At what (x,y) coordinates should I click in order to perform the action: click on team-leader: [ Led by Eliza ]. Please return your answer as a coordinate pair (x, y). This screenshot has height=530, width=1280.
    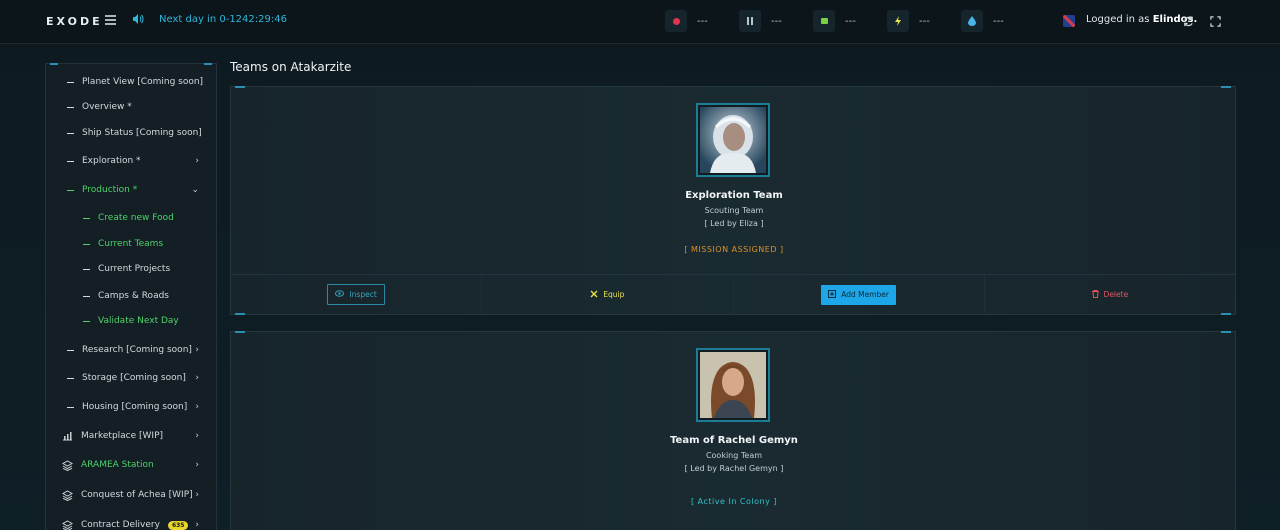
    Looking at the image, I should click on (734, 223).